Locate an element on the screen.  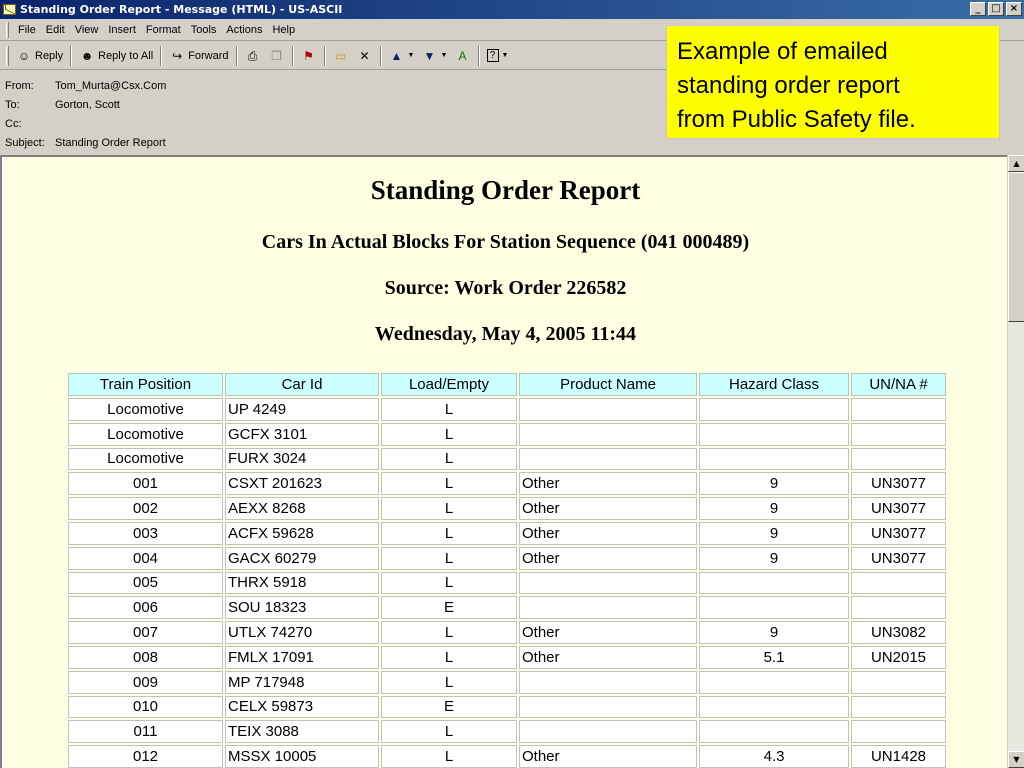
scroll-down-button: ▼ is located at coordinates (1016, 759).